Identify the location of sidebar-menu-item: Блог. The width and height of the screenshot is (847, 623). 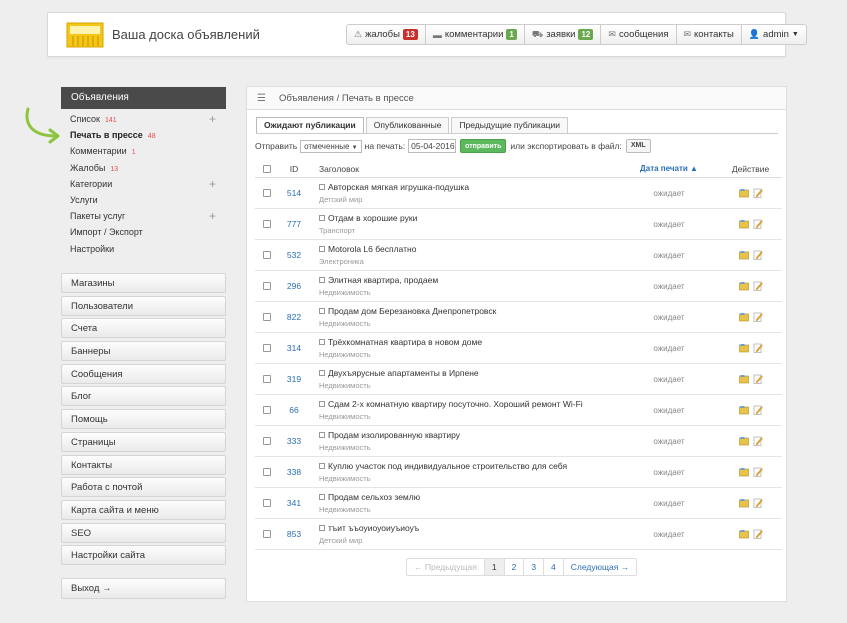
(143, 396).